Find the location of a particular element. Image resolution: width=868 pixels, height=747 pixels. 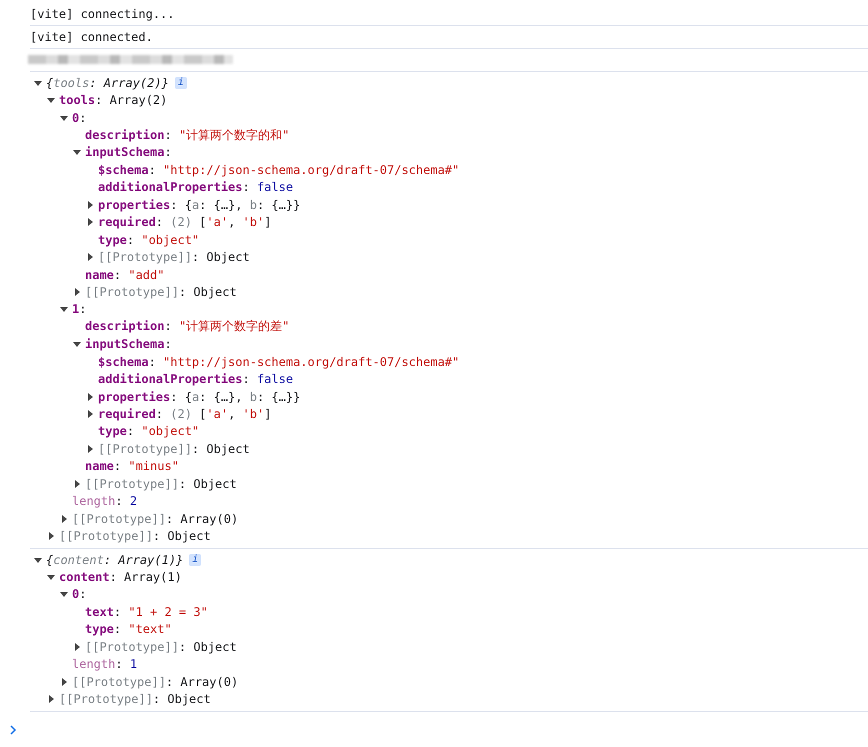

object-summary: {tools: Array(2)} is located at coordinates (107, 83).